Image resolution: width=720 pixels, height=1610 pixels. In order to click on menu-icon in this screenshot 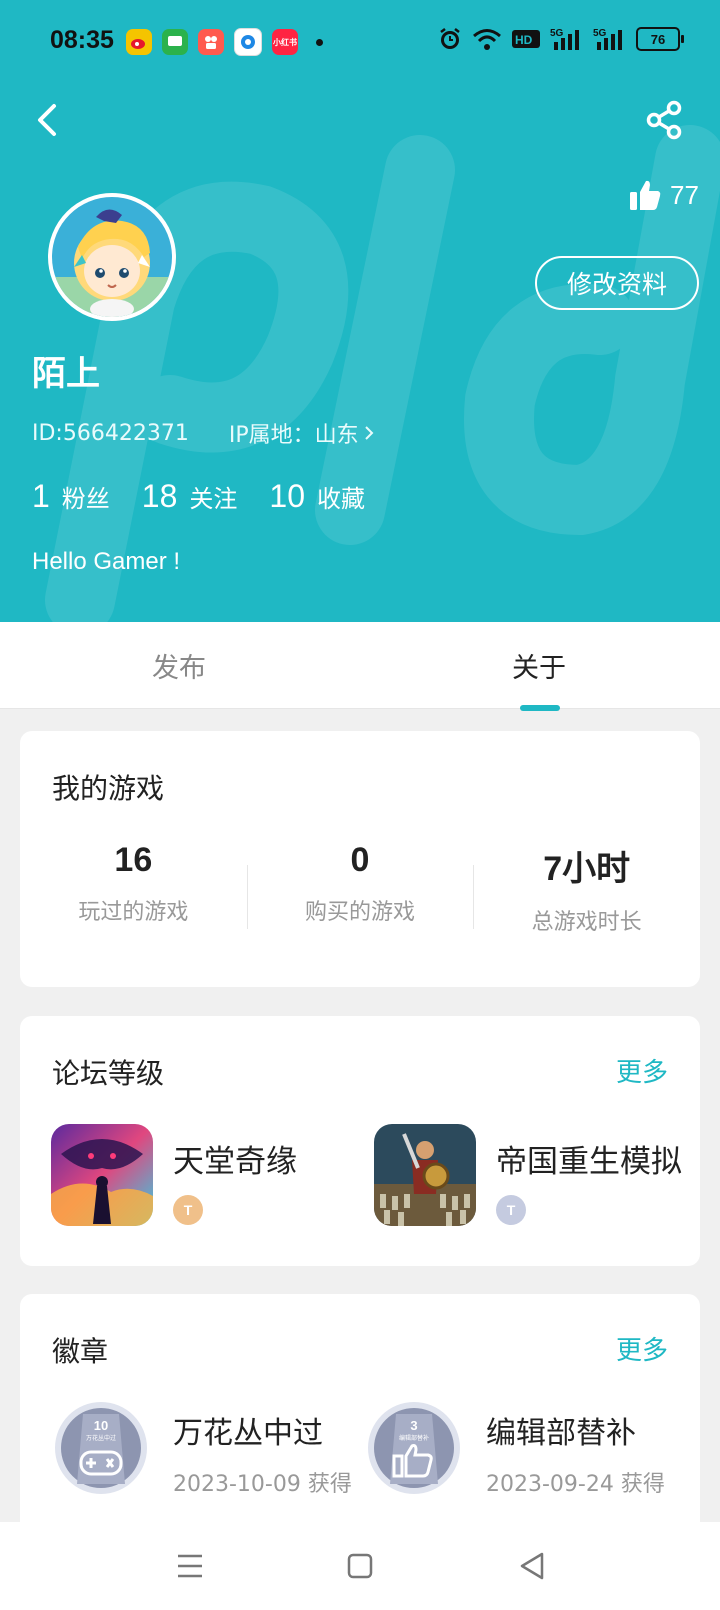, I will do `click(190, 1566)`.